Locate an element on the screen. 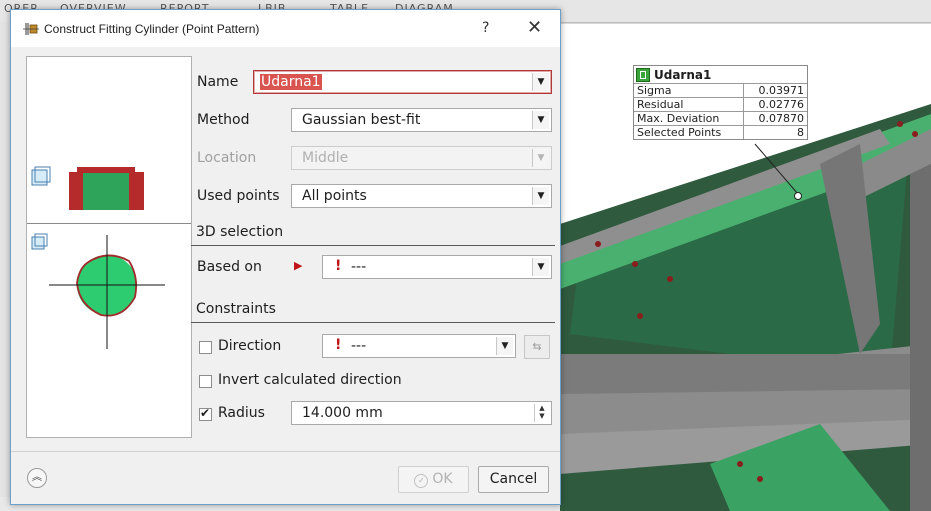  selection-section-heading: 3D selection is located at coordinates (240, 232).